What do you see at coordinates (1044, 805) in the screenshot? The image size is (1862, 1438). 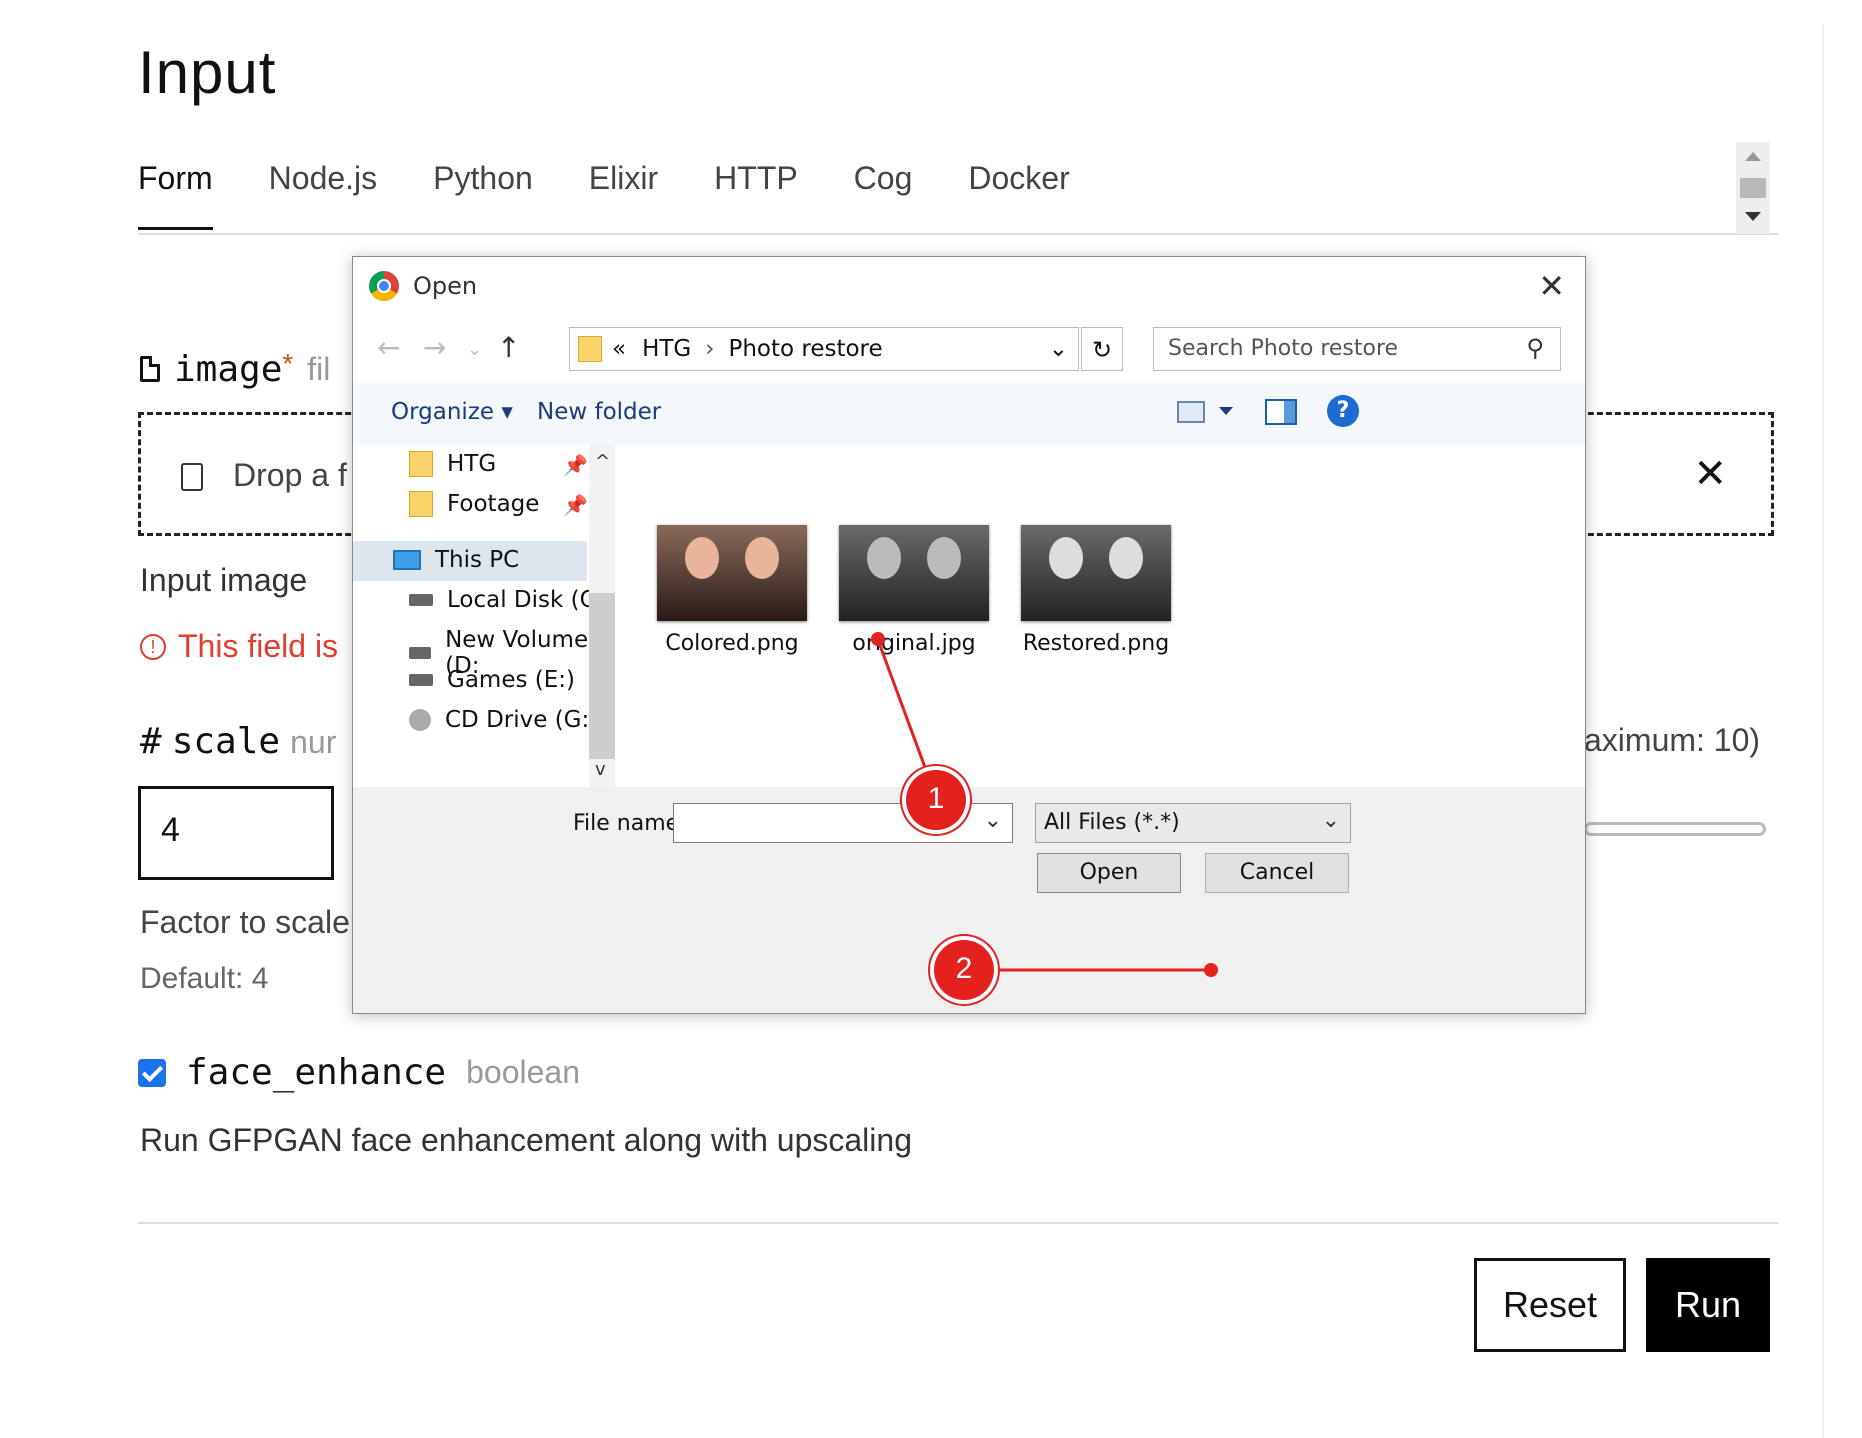 I see `annotation-lines` at bounding box center [1044, 805].